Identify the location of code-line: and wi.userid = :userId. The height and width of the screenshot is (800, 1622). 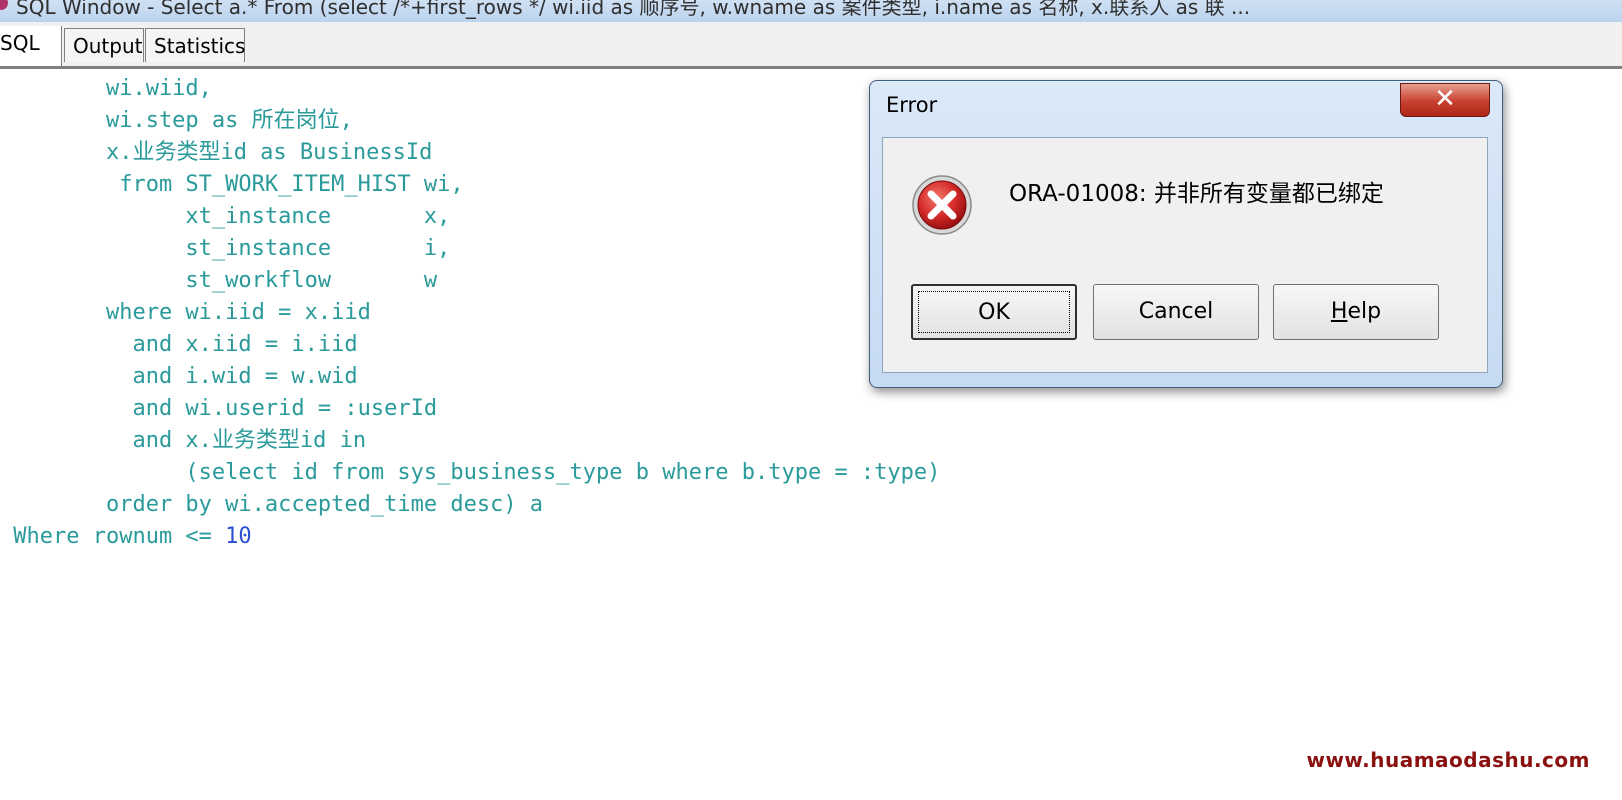
(219, 408).